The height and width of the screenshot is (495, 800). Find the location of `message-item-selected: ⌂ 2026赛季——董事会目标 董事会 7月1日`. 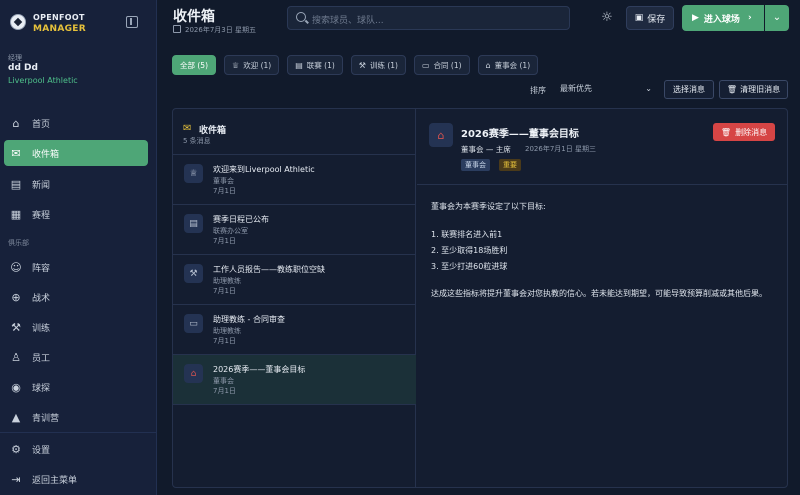

message-item-selected: ⌂ 2026赛季——董事会目标 董事会 7月1日 is located at coordinates (294, 380).